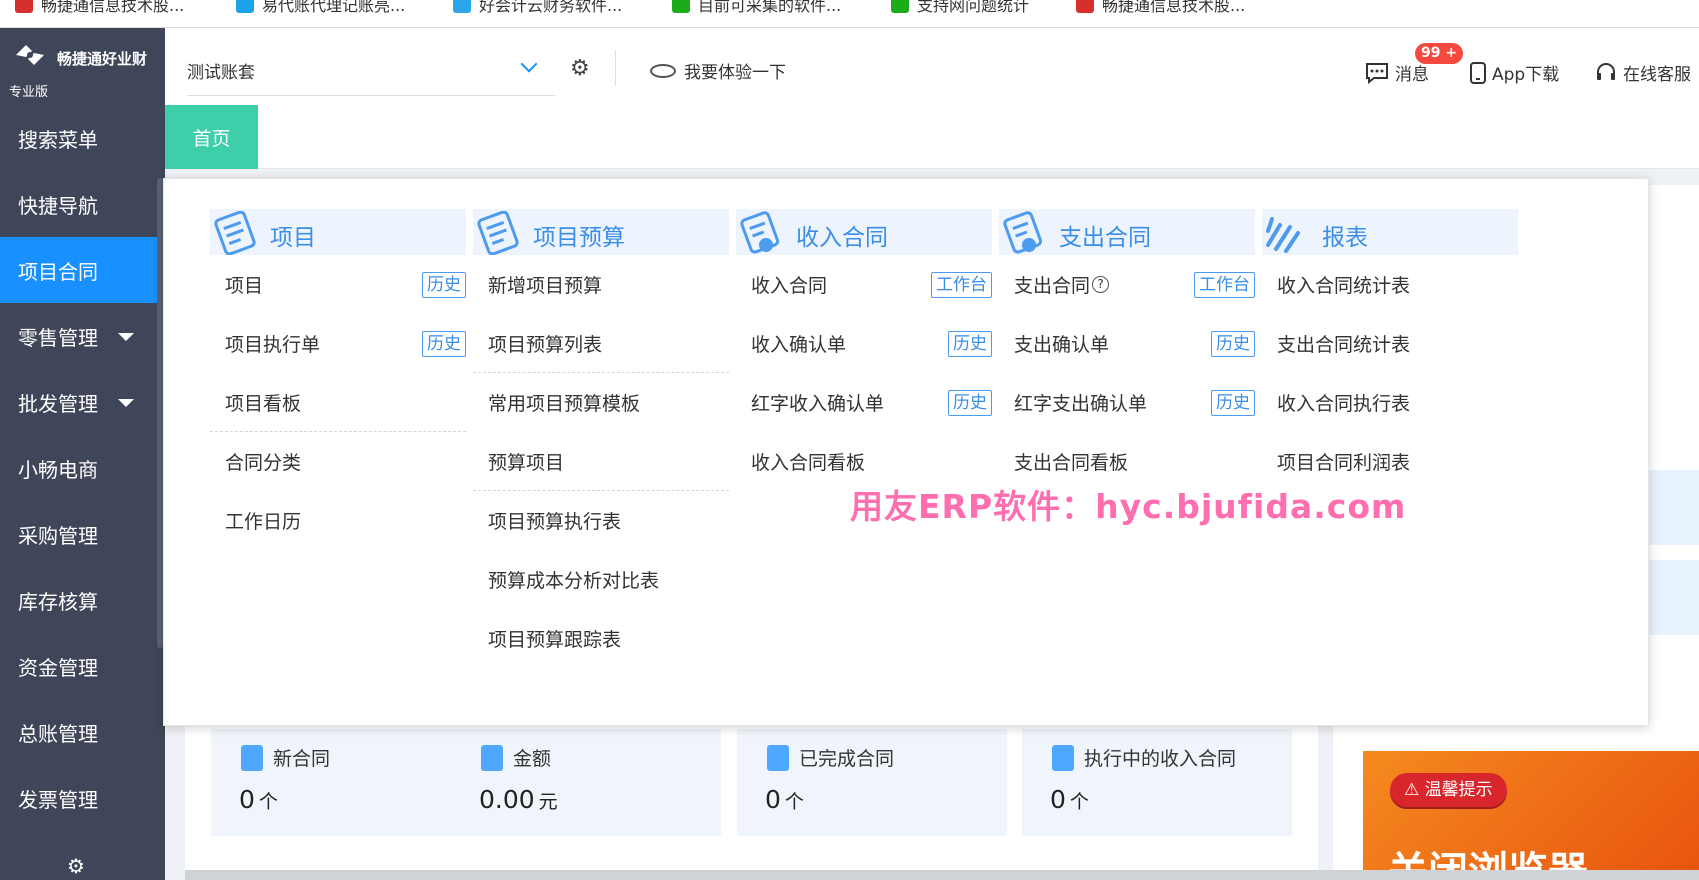  What do you see at coordinates (1606, 71) in the screenshot?
I see `headset-icon` at bounding box center [1606, 71].